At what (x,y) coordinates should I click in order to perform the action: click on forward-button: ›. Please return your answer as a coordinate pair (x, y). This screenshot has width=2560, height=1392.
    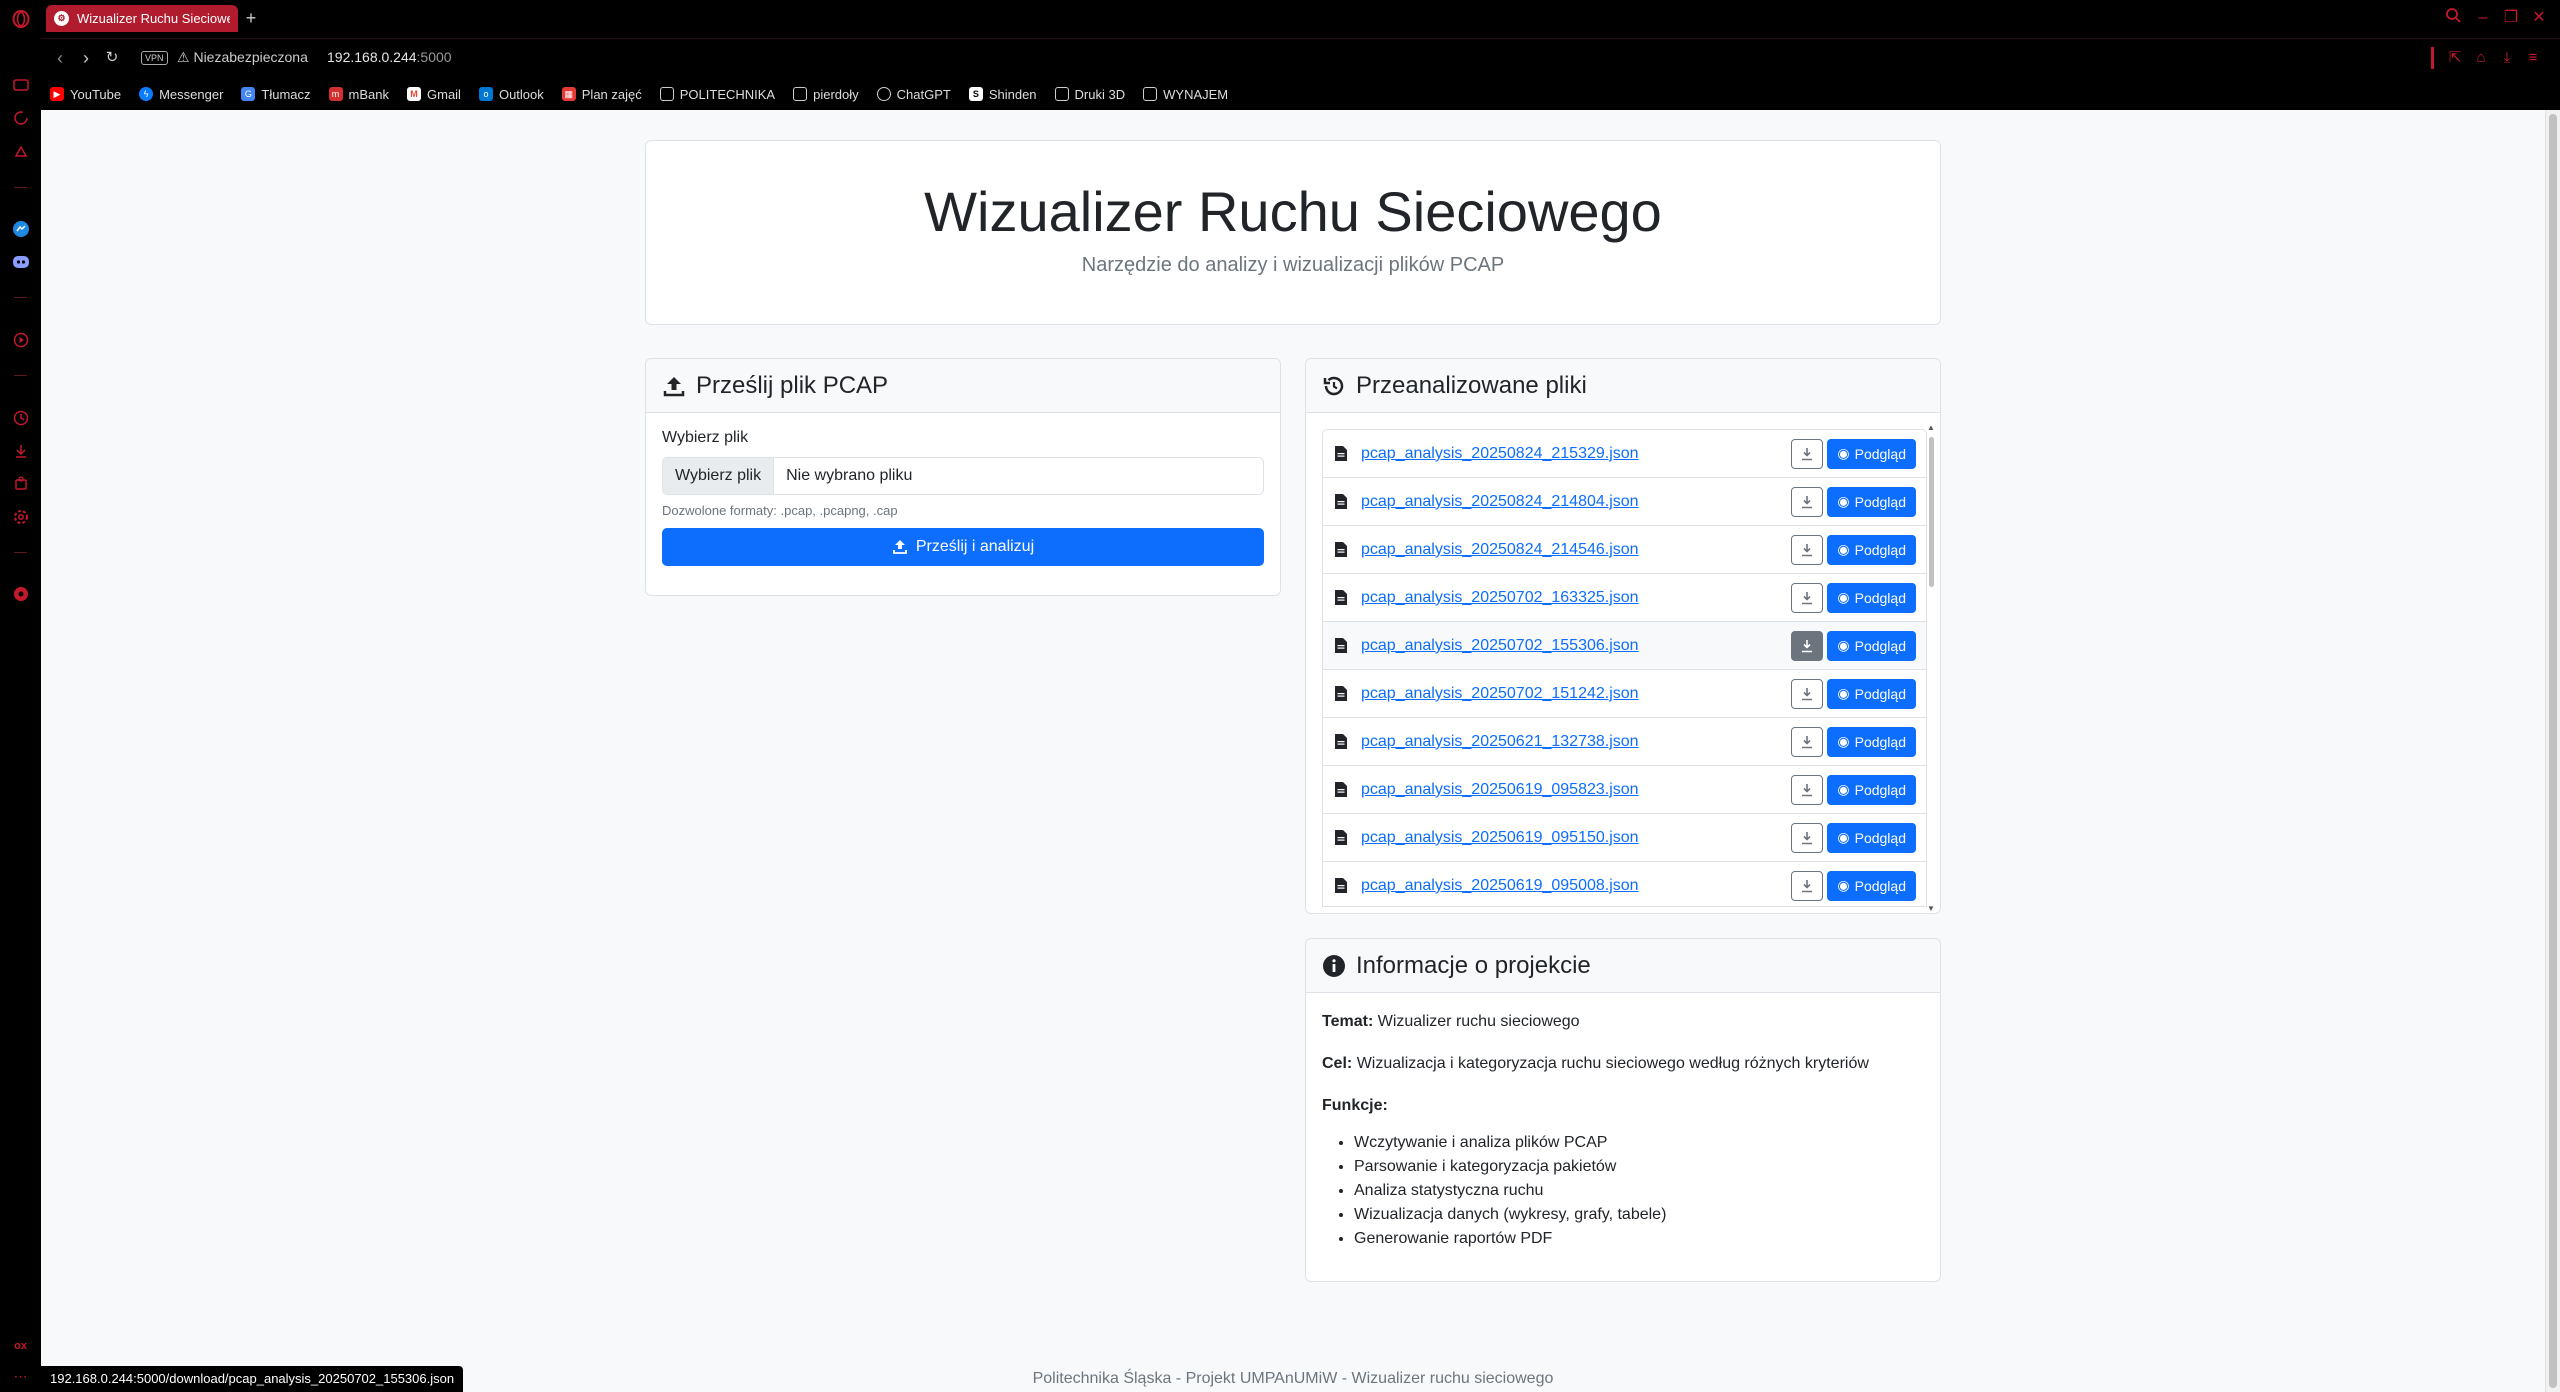
    Looking at the image, I should click on (86, 58).